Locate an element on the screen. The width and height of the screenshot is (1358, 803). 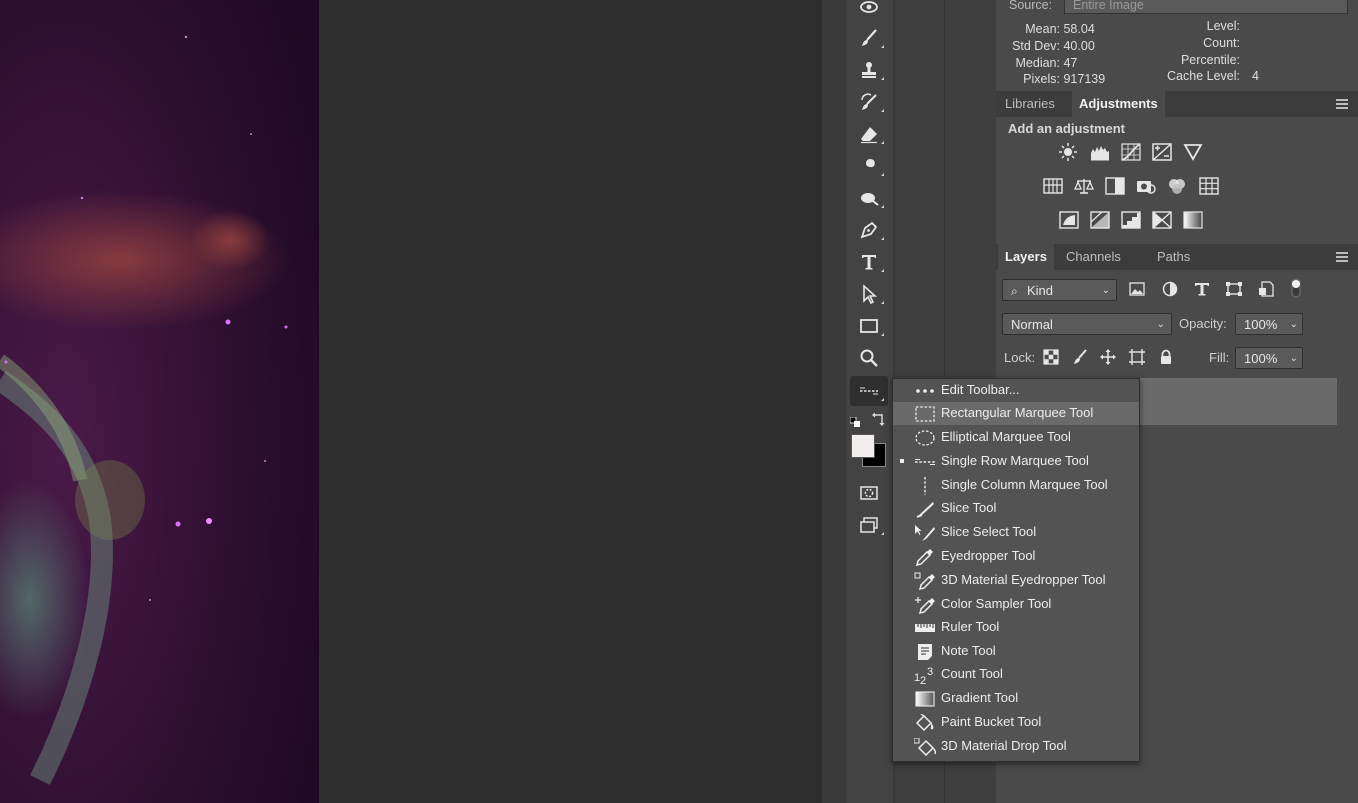
filter-toggle-switch is located at coordinates (1296, 288).